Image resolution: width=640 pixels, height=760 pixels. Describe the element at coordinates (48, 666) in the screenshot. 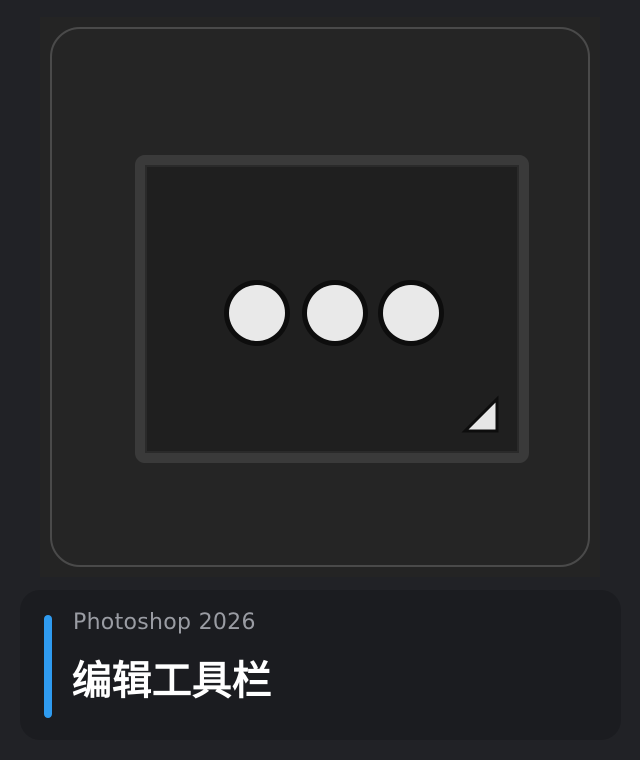

I see `accent-bar` at that location.